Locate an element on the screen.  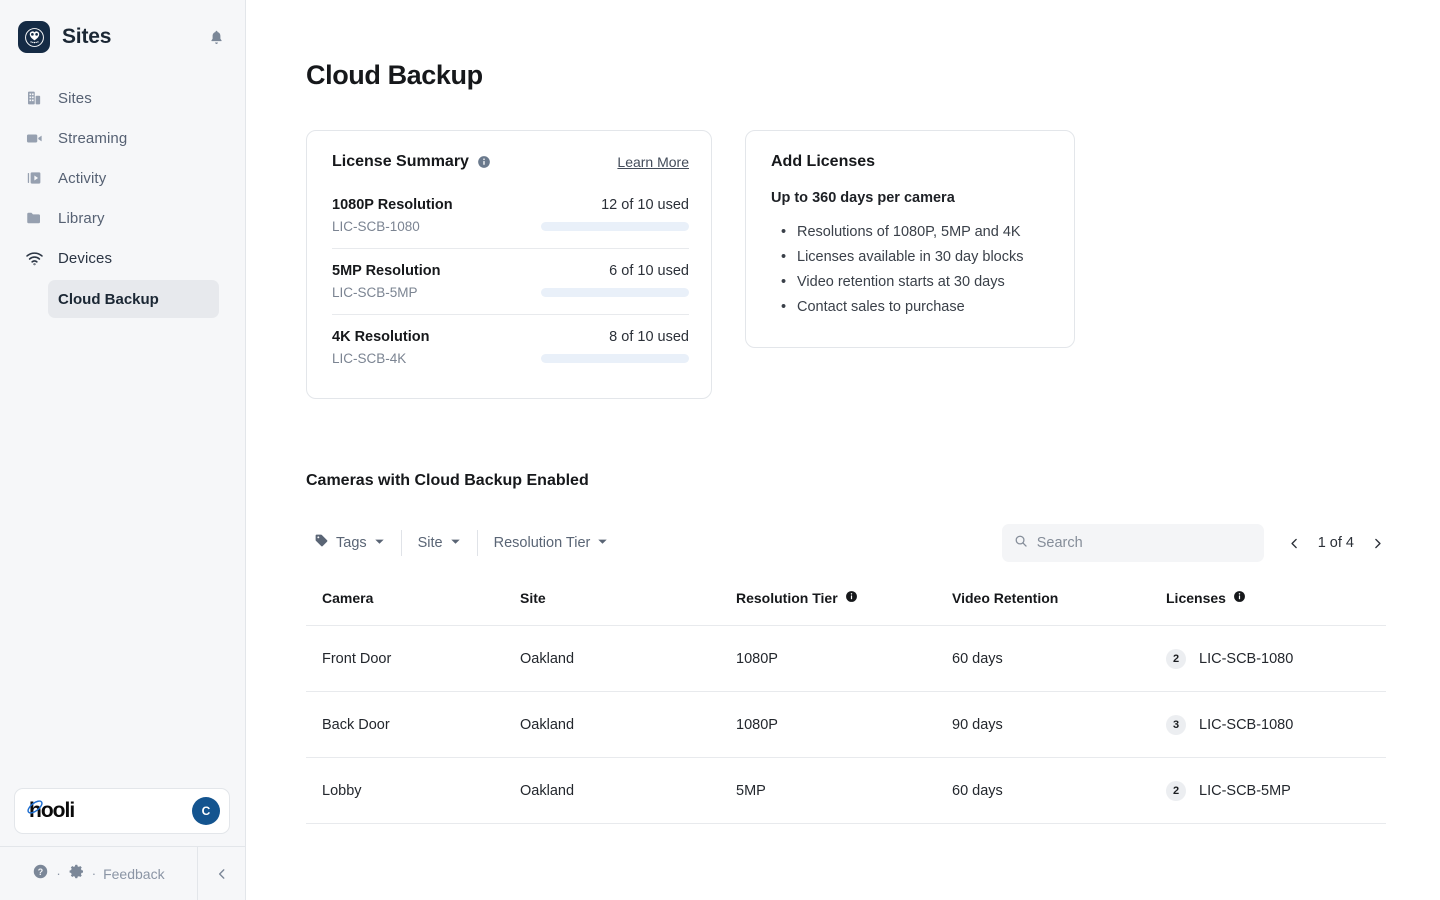
license-summary-card: License Summary Learn More 1080P Resolut is located at coordinates (509, 264).